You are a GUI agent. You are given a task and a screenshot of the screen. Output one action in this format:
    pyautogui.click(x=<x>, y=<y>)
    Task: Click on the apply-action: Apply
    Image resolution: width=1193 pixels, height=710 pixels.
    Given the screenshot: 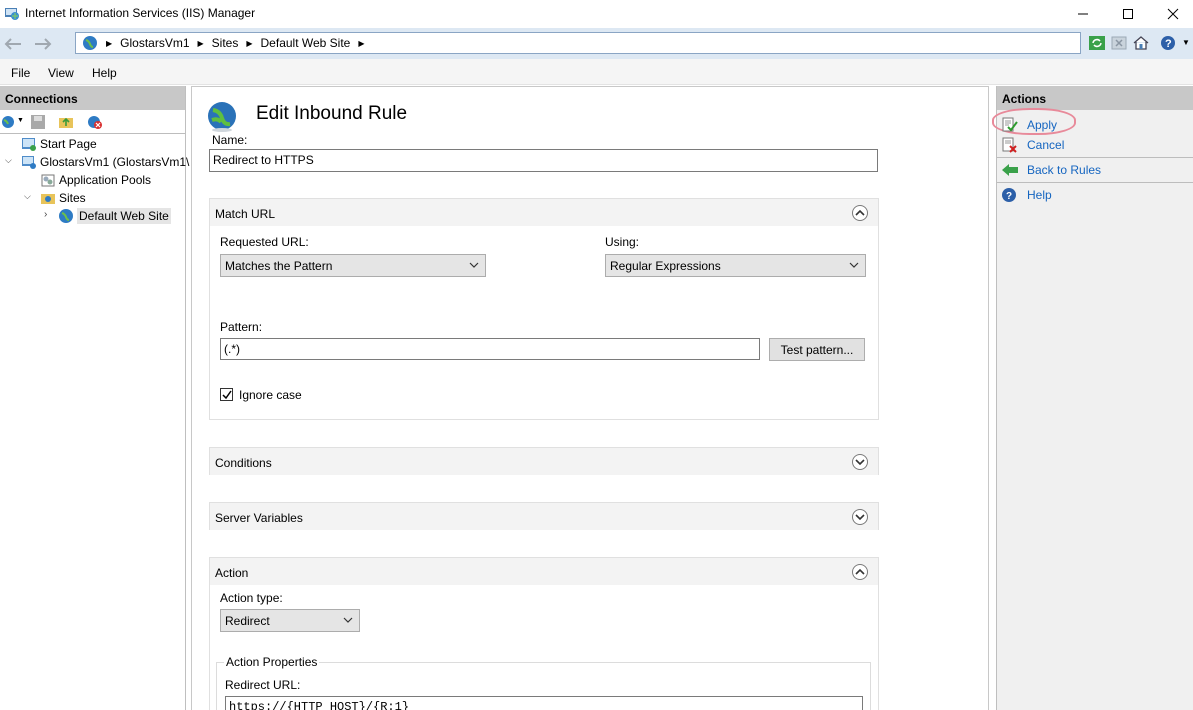 What is the action you would take?
    pyautogui.click(x=1029, y=125)
    